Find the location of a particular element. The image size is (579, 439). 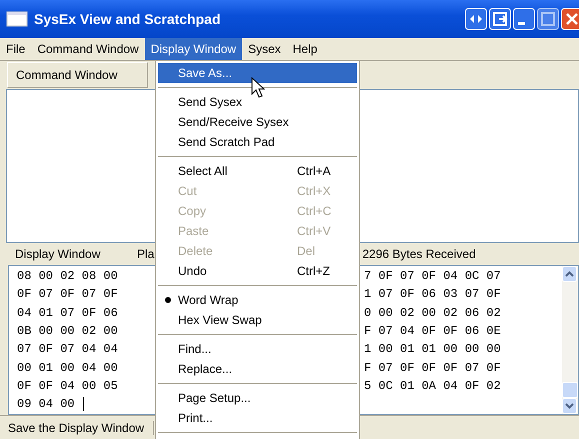

hex-line: 0 00 02 00 02 06 02 is located at coordinates (432, 313).